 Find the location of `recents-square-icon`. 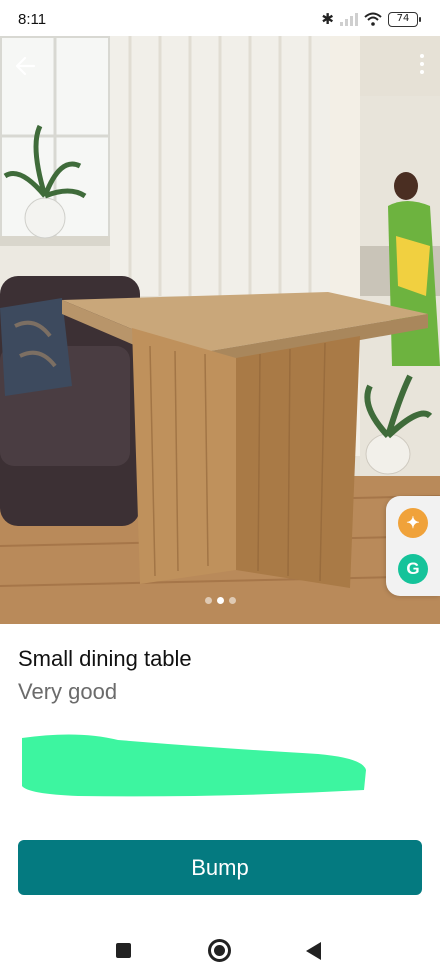

recents-square-icon is located at coordinates (123, 950).